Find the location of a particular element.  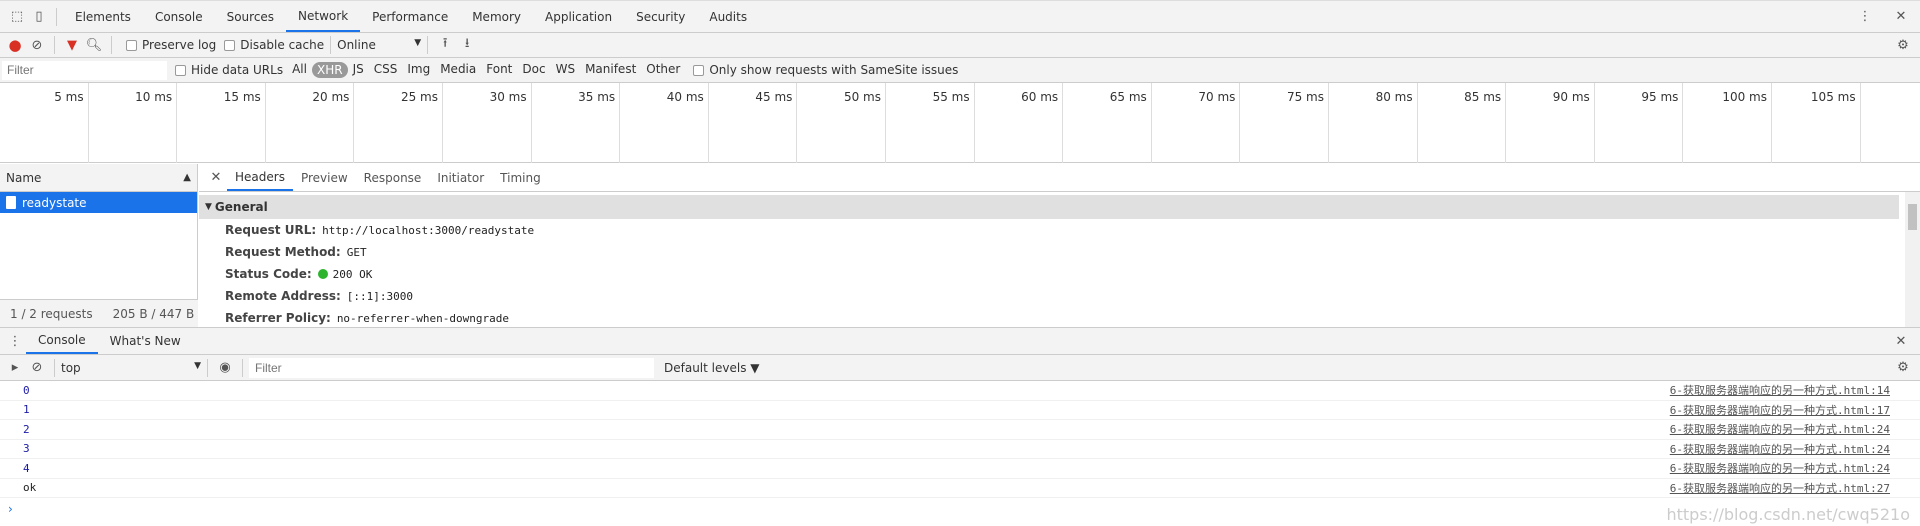

log-value: ok is located at coordinates (30, 488).